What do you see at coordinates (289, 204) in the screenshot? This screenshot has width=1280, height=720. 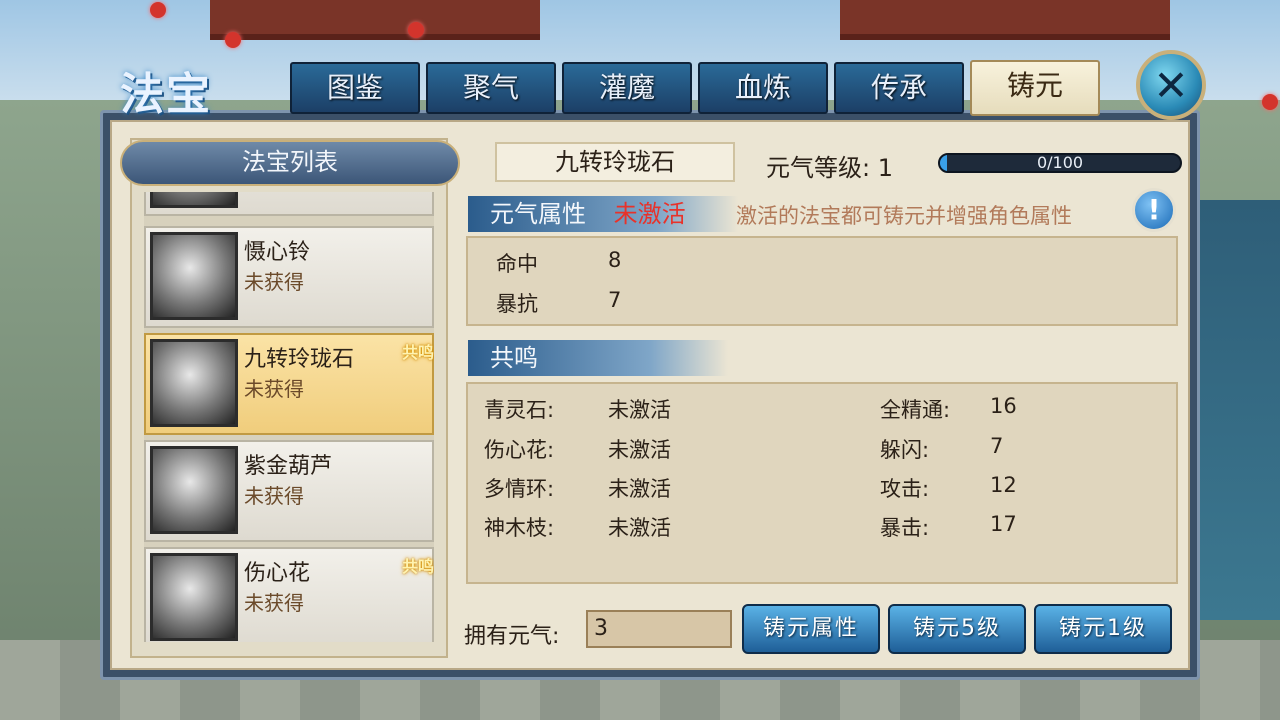 I see `list-item` at bounding box center [289, 204].